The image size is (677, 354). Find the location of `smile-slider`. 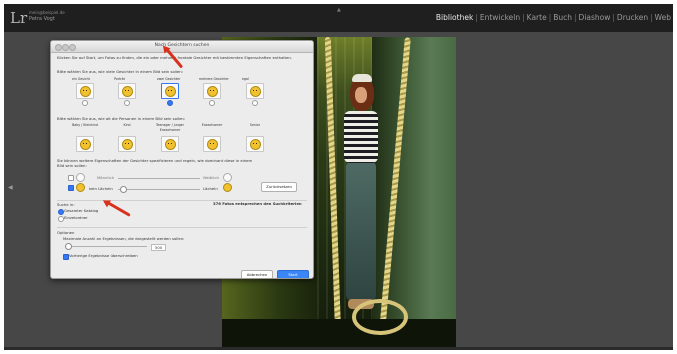

smile-slider is located at coordinates (159, 189).